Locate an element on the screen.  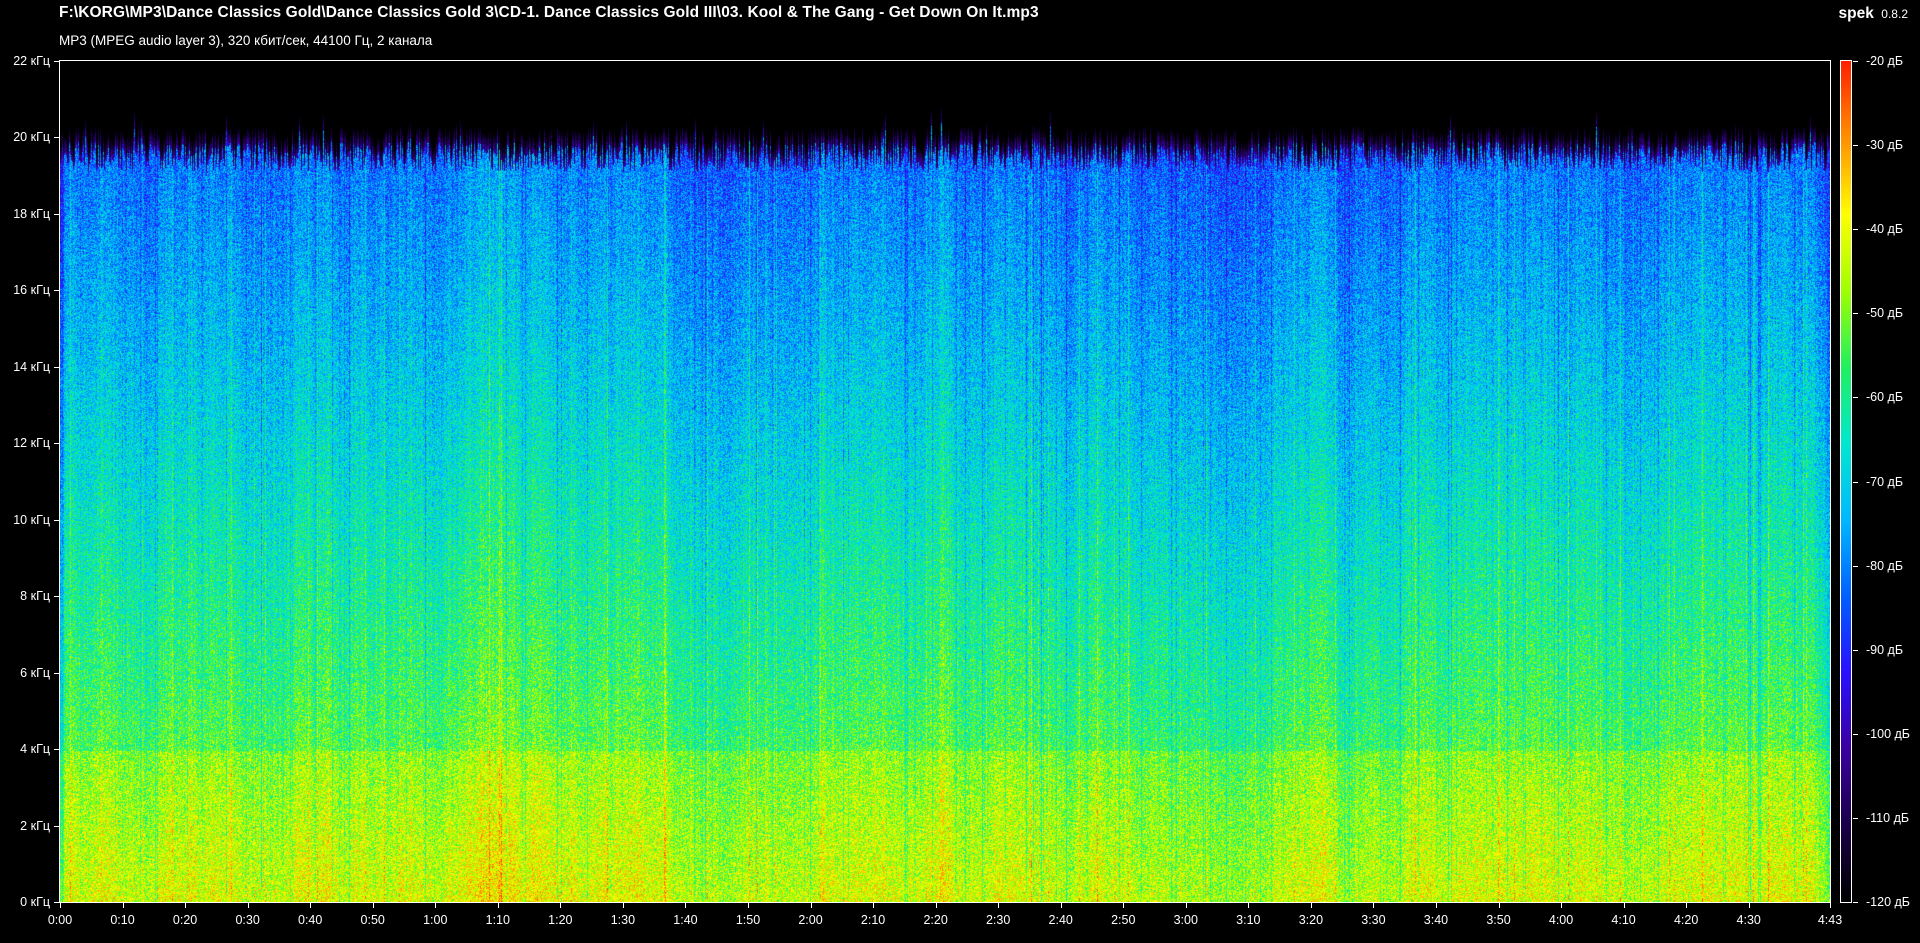
frequency-tick-label: 18 кГц is located at coordinates (31, 213).